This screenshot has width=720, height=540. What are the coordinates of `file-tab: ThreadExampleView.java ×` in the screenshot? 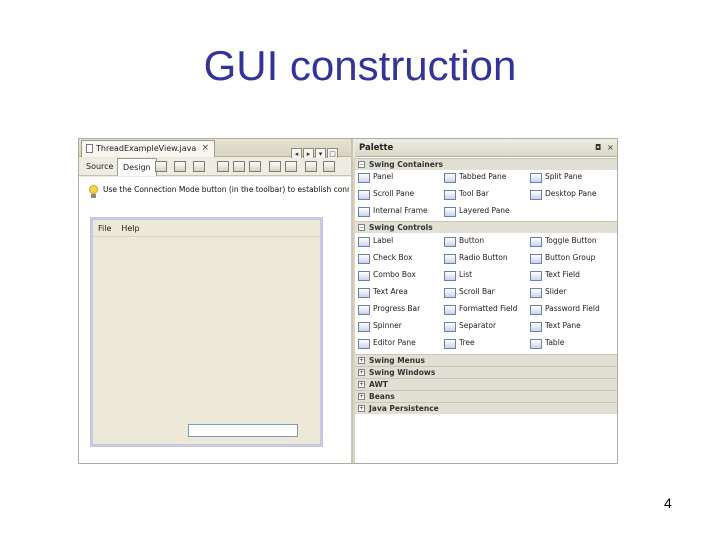 It's located at (148, 148).